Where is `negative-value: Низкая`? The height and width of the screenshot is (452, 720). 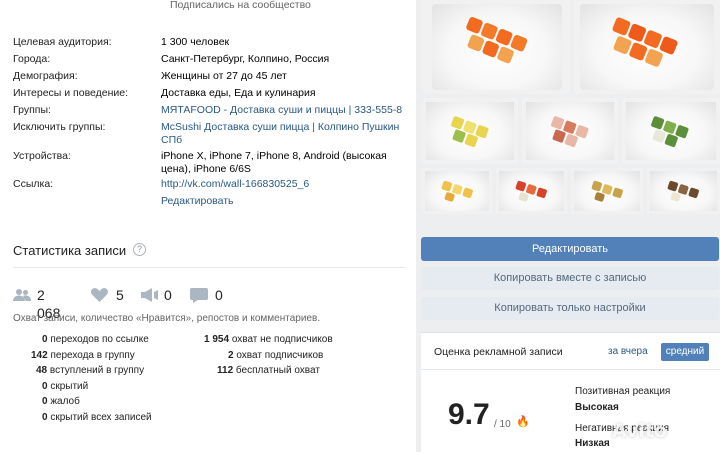 negative-value: Низкая is located at coordinates (592, 443).